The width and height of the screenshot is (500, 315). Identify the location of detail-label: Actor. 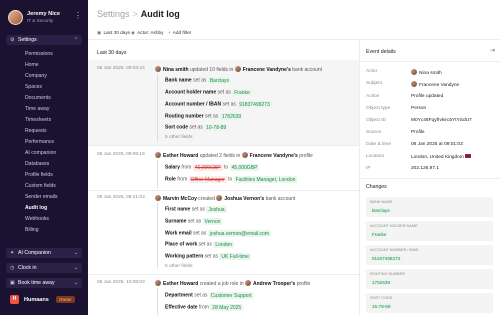
(372, 71).